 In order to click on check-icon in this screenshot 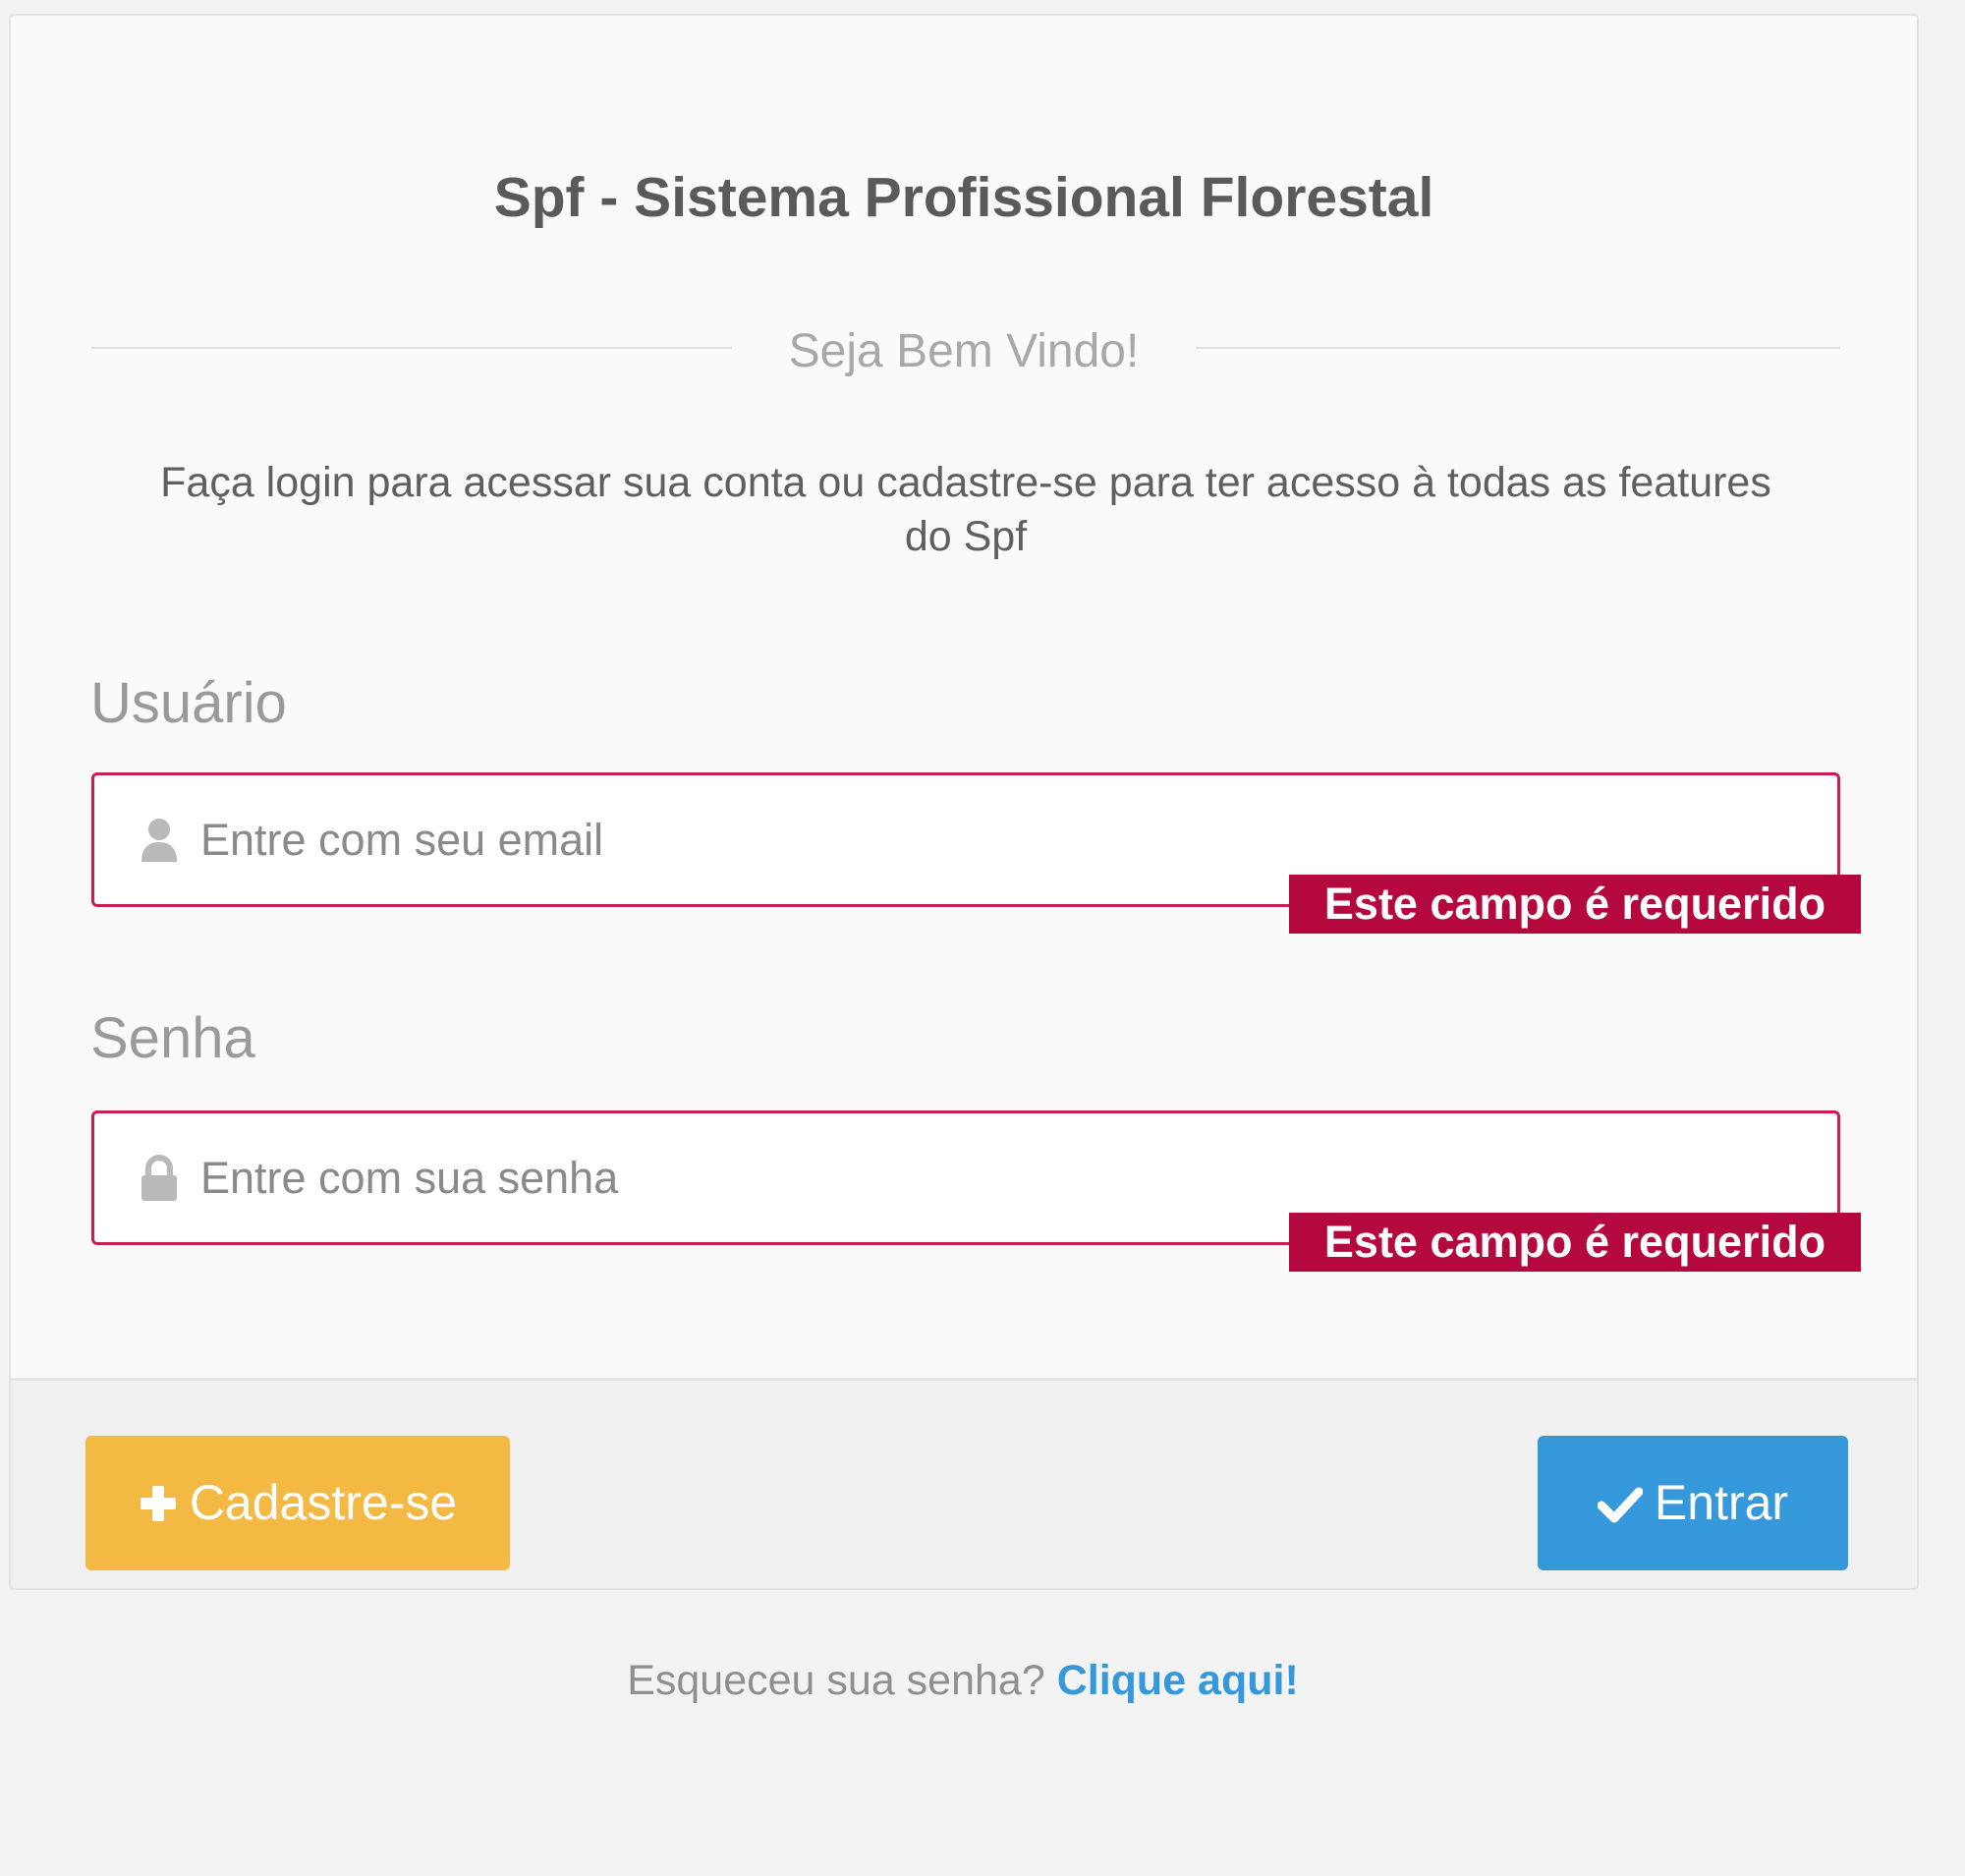, I will do `click(1620, 1503)`.